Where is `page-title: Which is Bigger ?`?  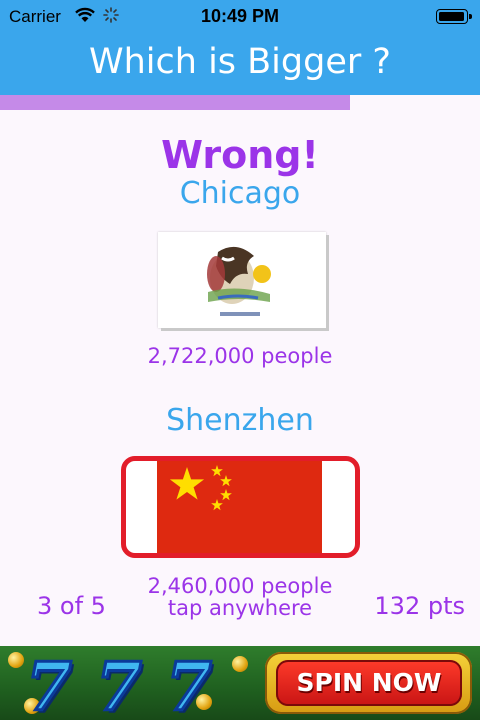 page-title: Which is Bigger ? is located at coordinates (240, 62).